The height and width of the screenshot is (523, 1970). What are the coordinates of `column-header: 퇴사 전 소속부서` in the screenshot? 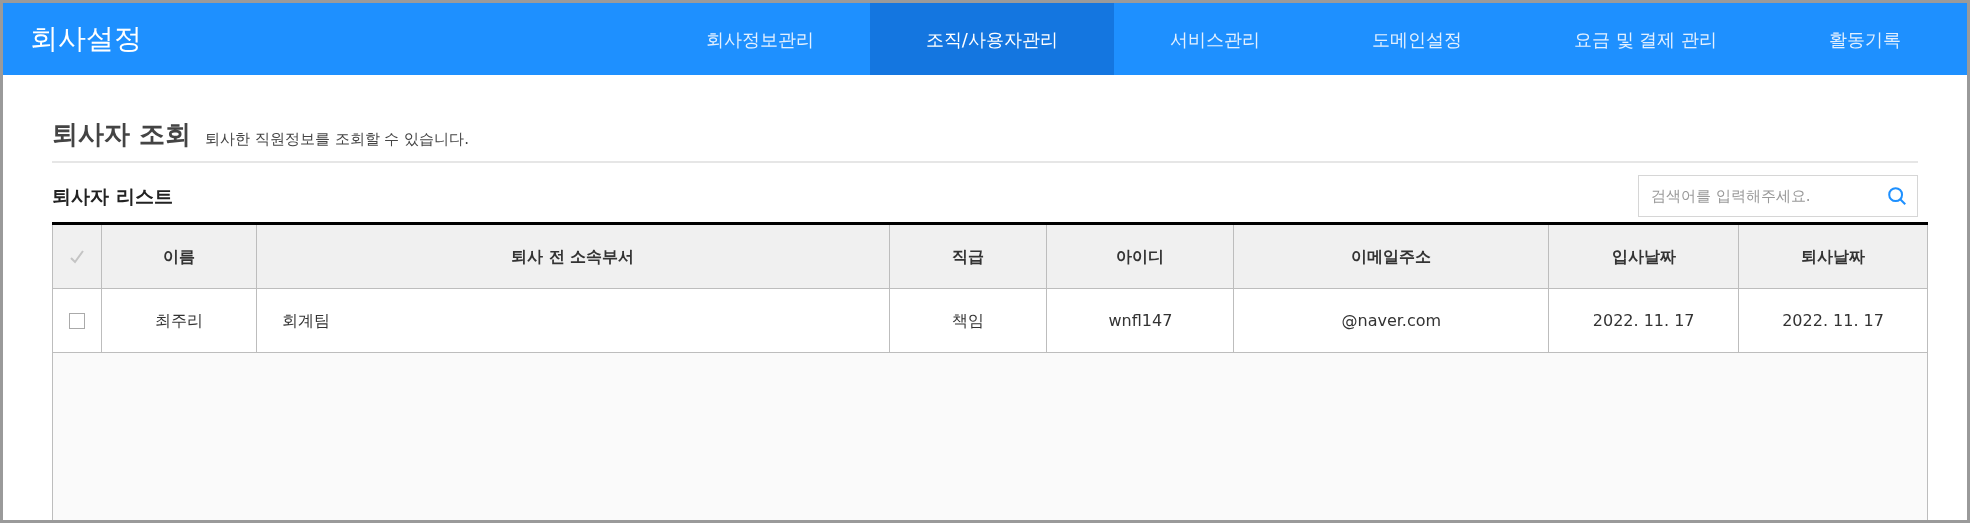 It's located at (573, 256).